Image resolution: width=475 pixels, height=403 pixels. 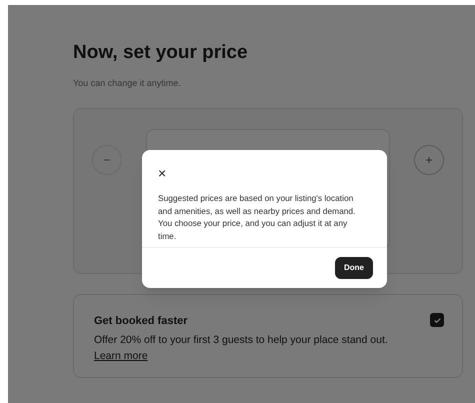 I want to click on promo-title: Get booked faster, so click(x=141, y=322).